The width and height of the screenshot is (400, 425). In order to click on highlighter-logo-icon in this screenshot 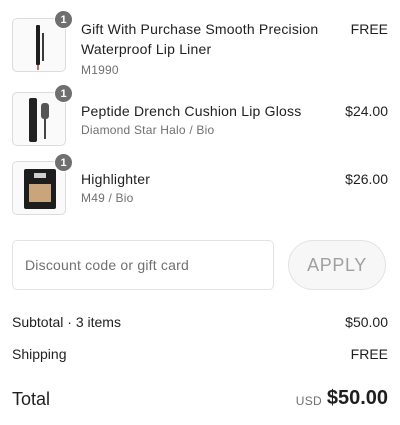, I will do `click(40, 175)`.